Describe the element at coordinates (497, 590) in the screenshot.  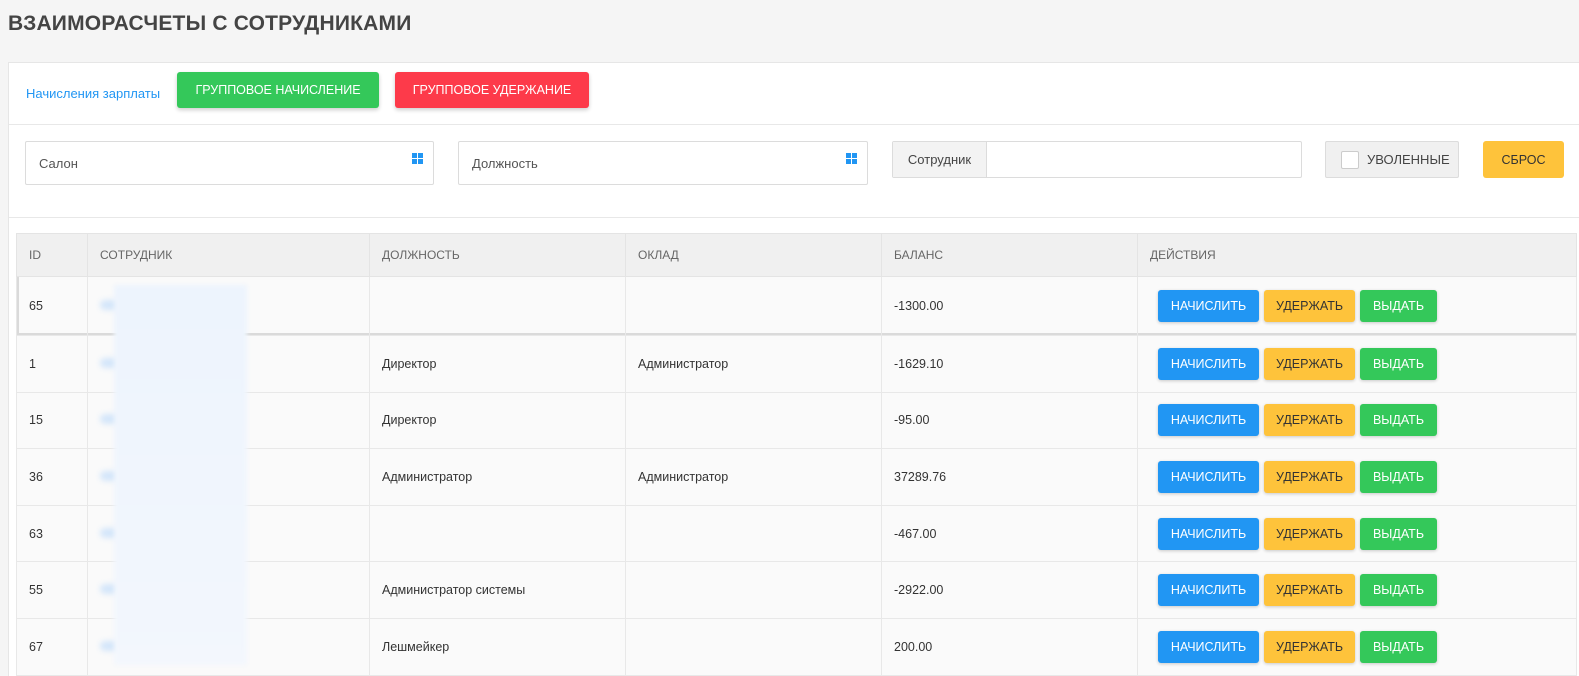
I see `cell-position: Администратор системы` at that location.